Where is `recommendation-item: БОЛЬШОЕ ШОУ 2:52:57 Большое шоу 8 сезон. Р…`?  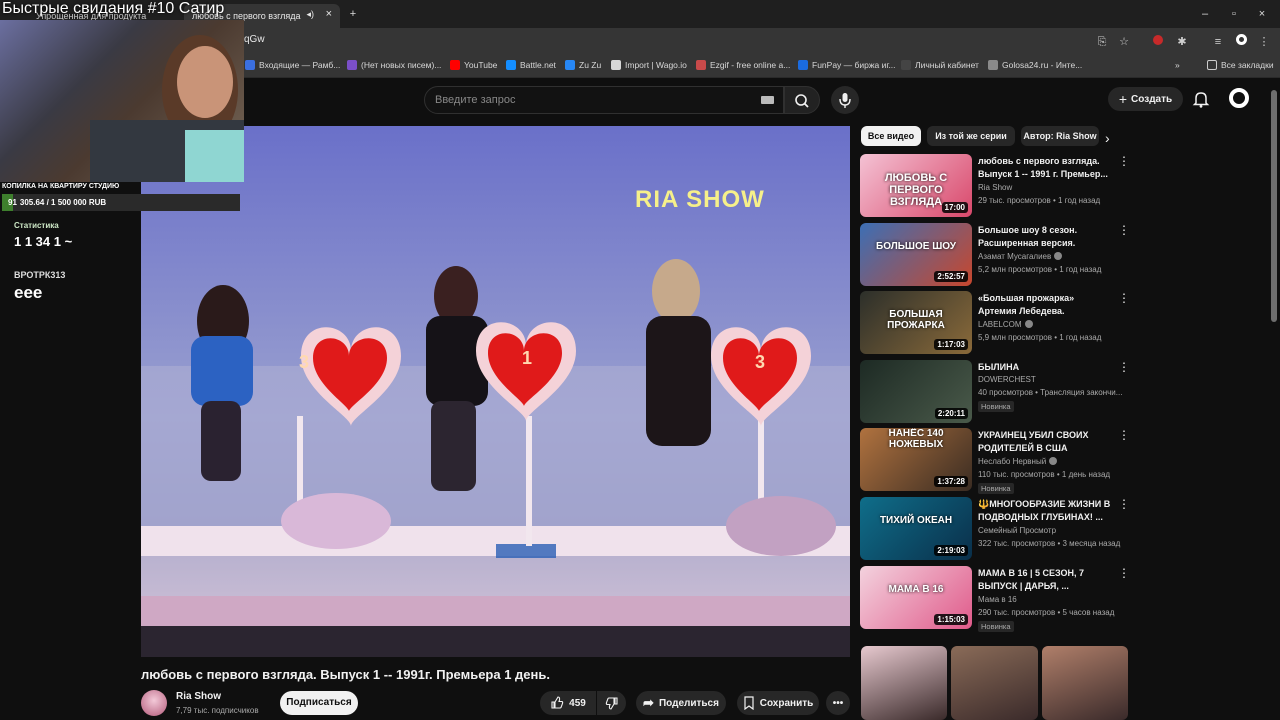
recommendation-item: БОЛЬШОЕ ШОУ 2:52:57 Большое шоу 8 сезон. Р… is located at coordinates (995, 255).